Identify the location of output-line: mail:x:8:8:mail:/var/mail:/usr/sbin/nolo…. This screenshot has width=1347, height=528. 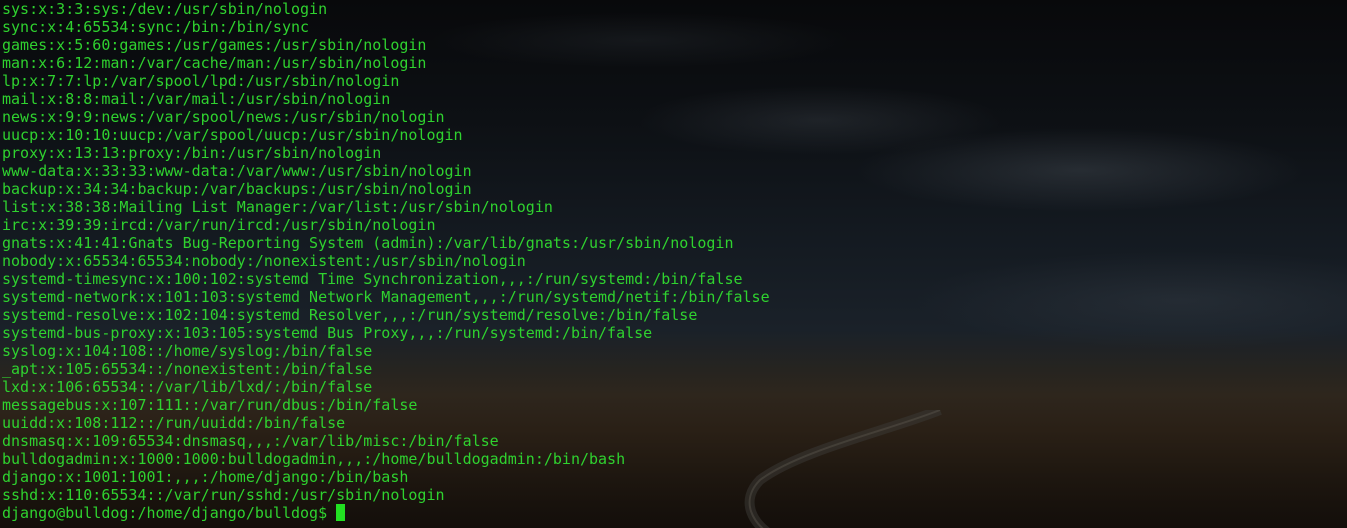
(196, 99).